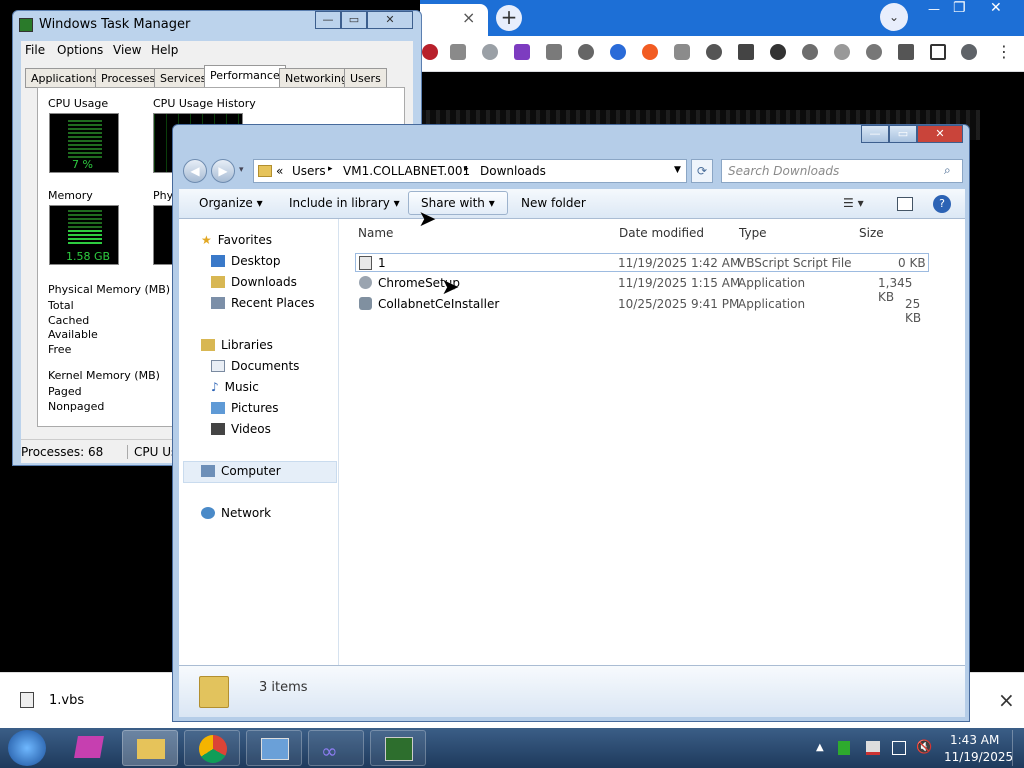 This screenshot has width=1024, height=768. I want to click on chrome-minimize-button: —, so click(934, 9).